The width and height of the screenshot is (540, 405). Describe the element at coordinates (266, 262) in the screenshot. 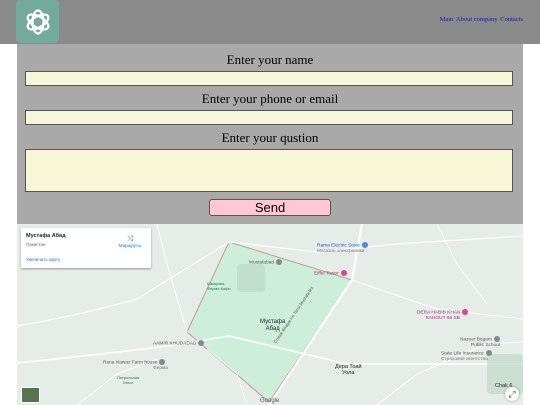

I see `map-label-mustafabad: Mustafabad` at that location.